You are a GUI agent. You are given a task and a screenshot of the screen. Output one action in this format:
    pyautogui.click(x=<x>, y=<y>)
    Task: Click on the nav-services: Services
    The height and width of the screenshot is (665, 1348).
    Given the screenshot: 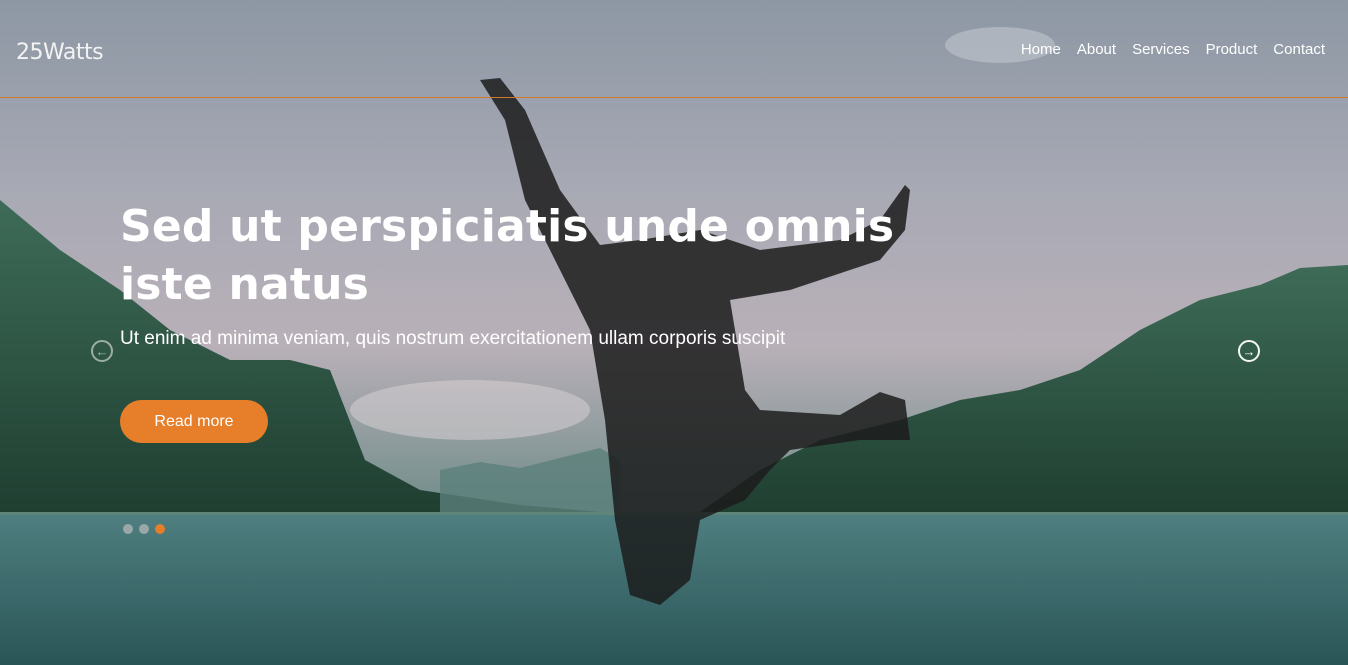 What is the action you would take?
    pyautogui.click(x=1161, y=50)
    